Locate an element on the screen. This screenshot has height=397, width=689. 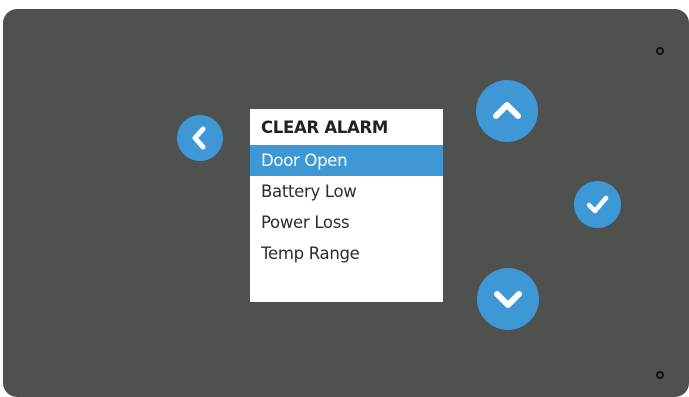
checkmark-icon is located at coordinates (597, 204).